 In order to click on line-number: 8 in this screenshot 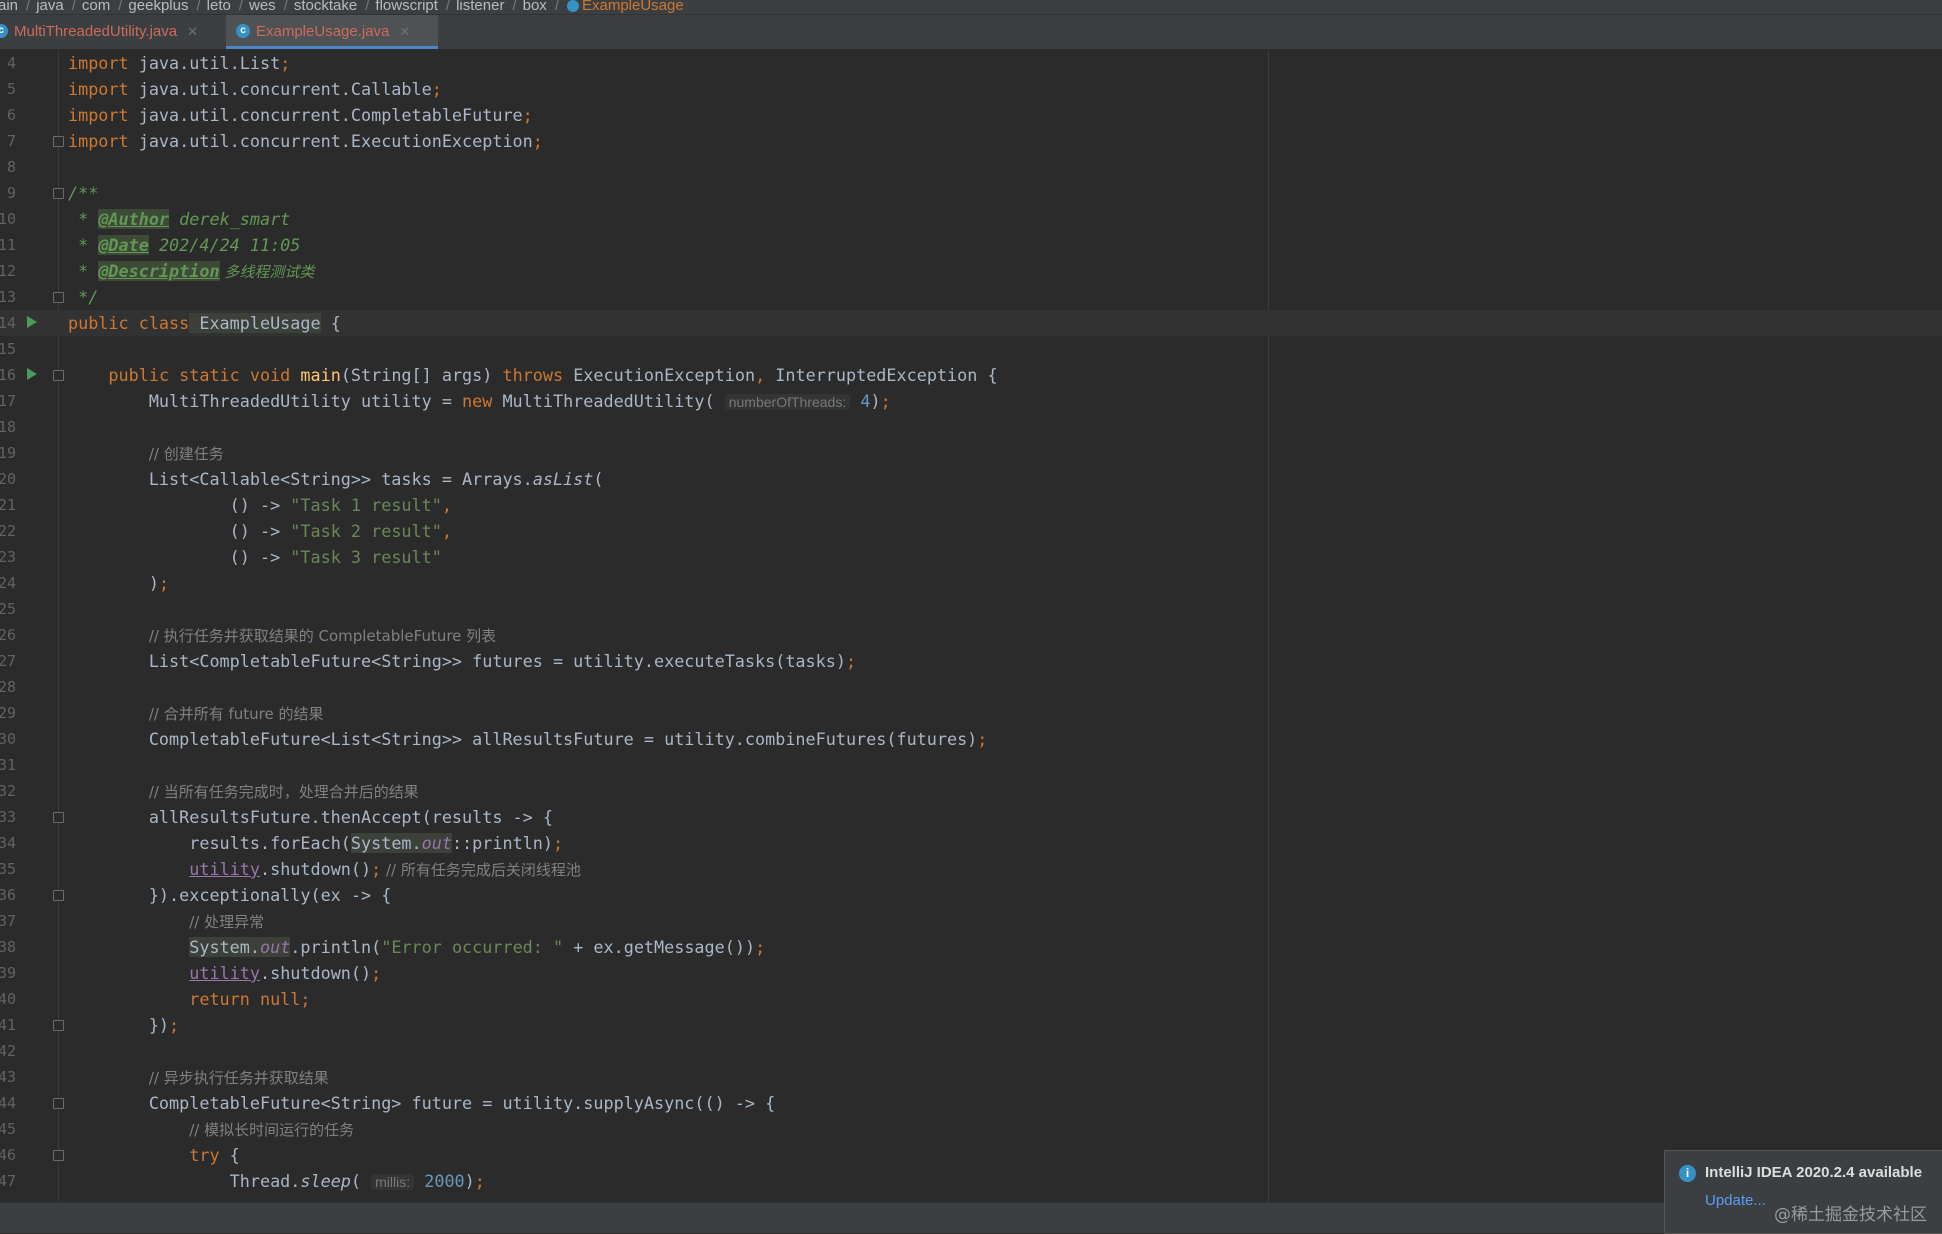, I will do `click(11, 167)`.